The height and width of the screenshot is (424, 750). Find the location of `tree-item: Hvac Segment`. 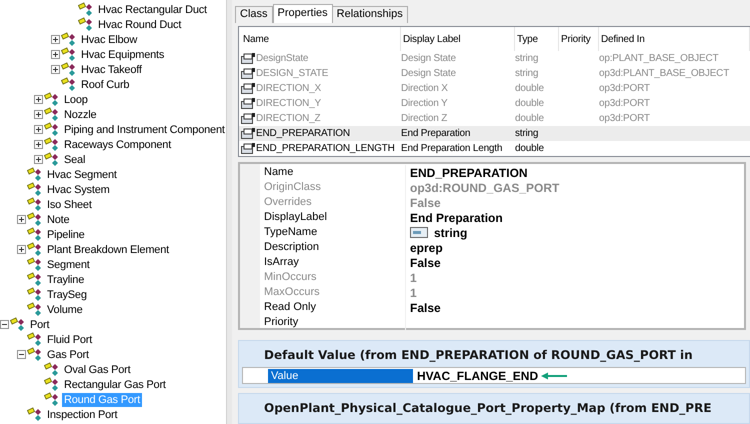

tree-item: Hvac Segment is located at coordinates (82, 175).